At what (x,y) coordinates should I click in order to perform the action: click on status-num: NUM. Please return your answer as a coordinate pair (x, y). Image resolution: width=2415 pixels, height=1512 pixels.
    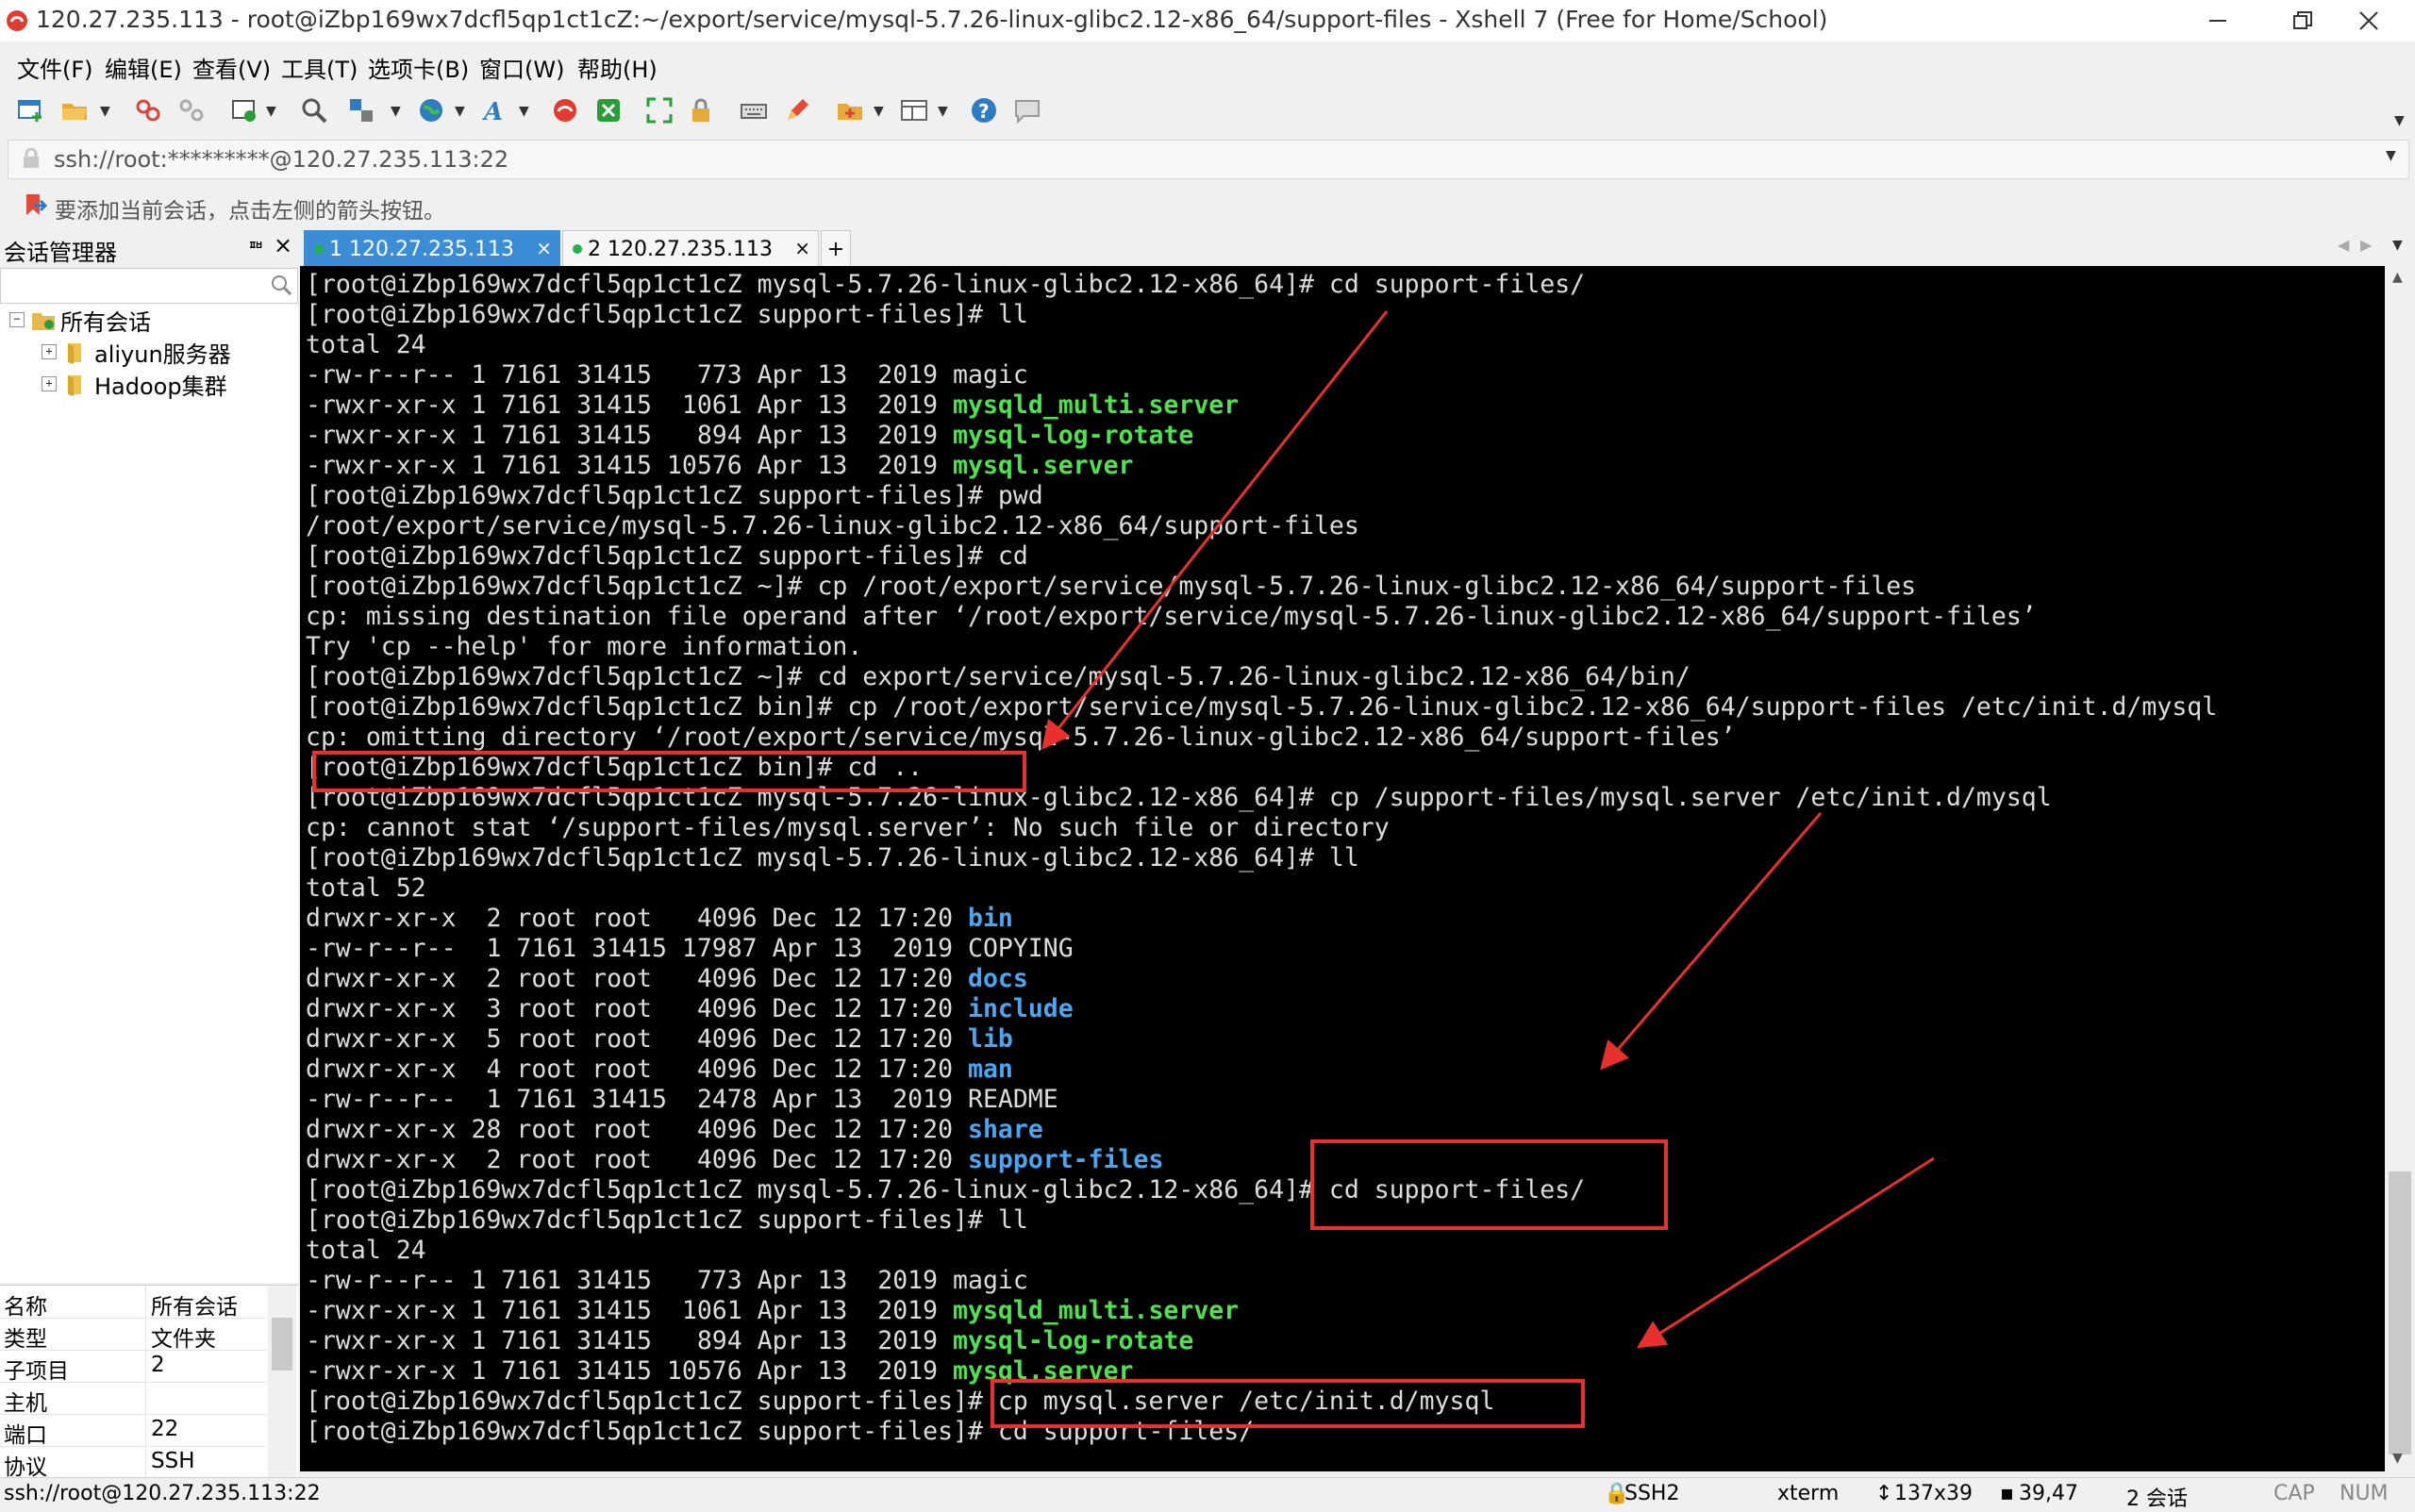
    Looking at the image, I should click on (2365, 1493).